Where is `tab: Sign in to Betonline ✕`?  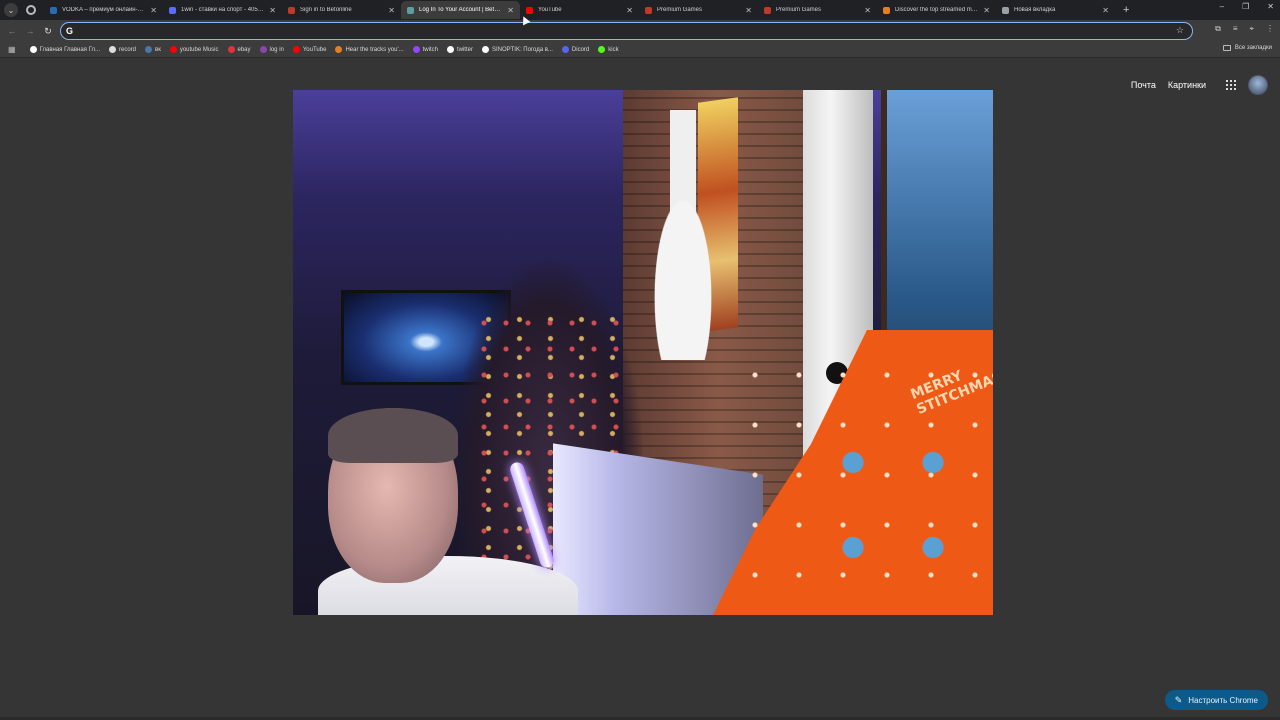 tab: Sign in to Betonline ✕ is located at coordinates (341, 10).